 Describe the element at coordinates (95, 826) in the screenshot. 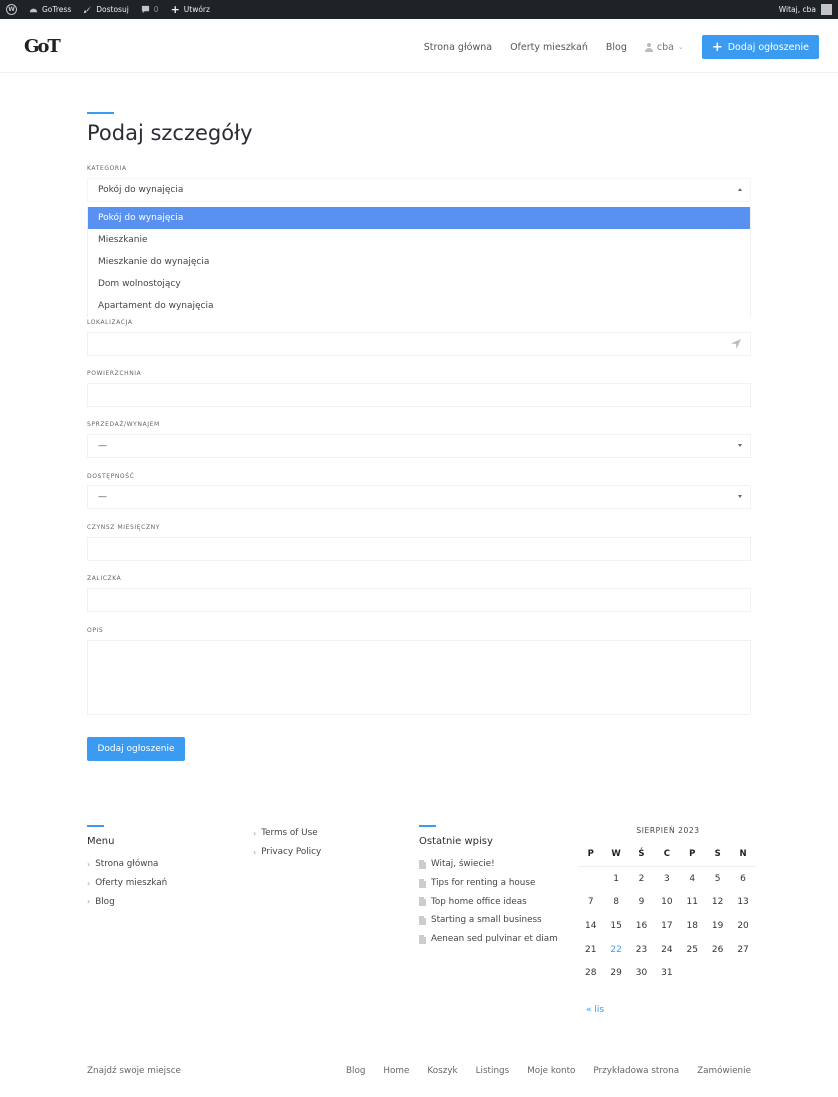

I see `menu-accent` at that location.